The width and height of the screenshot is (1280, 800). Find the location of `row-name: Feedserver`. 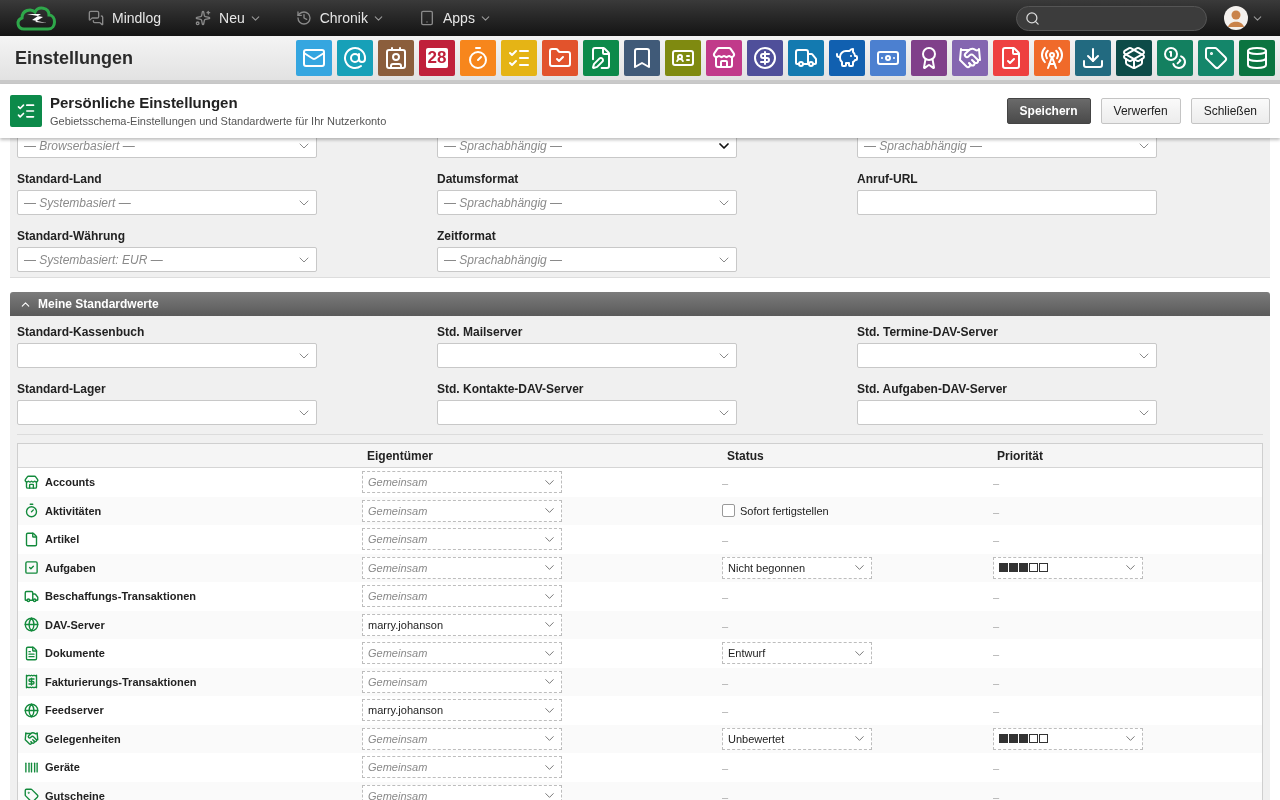

row-name: Feedserver is located at coordinates (74, 710).